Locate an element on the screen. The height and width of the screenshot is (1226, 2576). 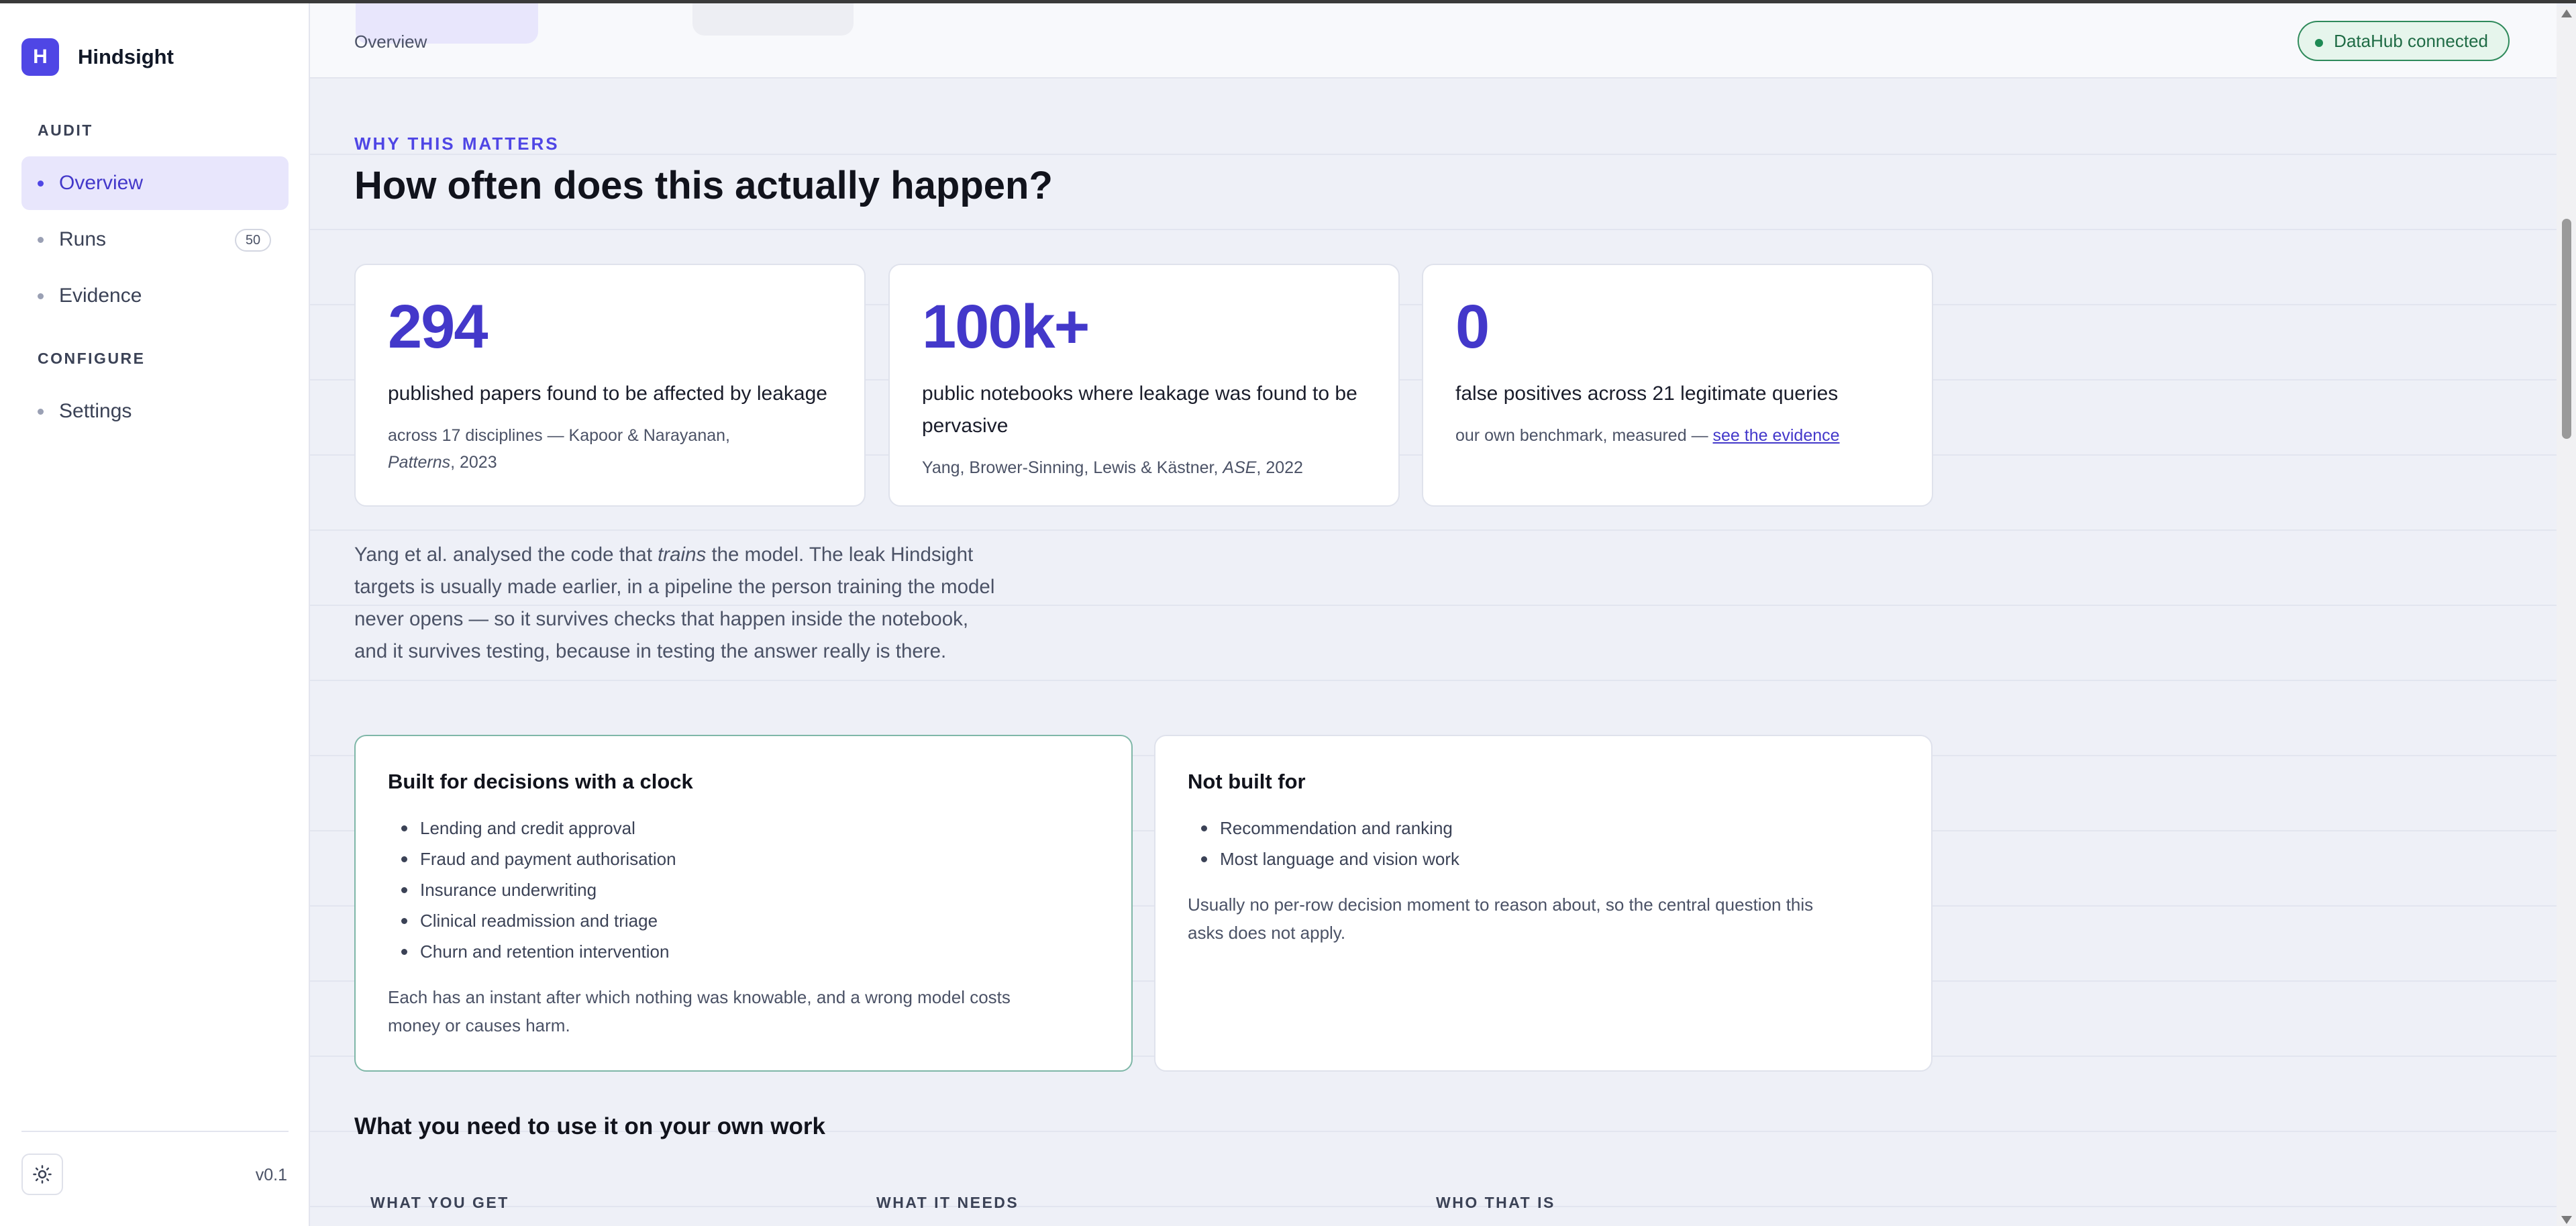
runs-count-badge: 50 is located at coordinates (253, 240).